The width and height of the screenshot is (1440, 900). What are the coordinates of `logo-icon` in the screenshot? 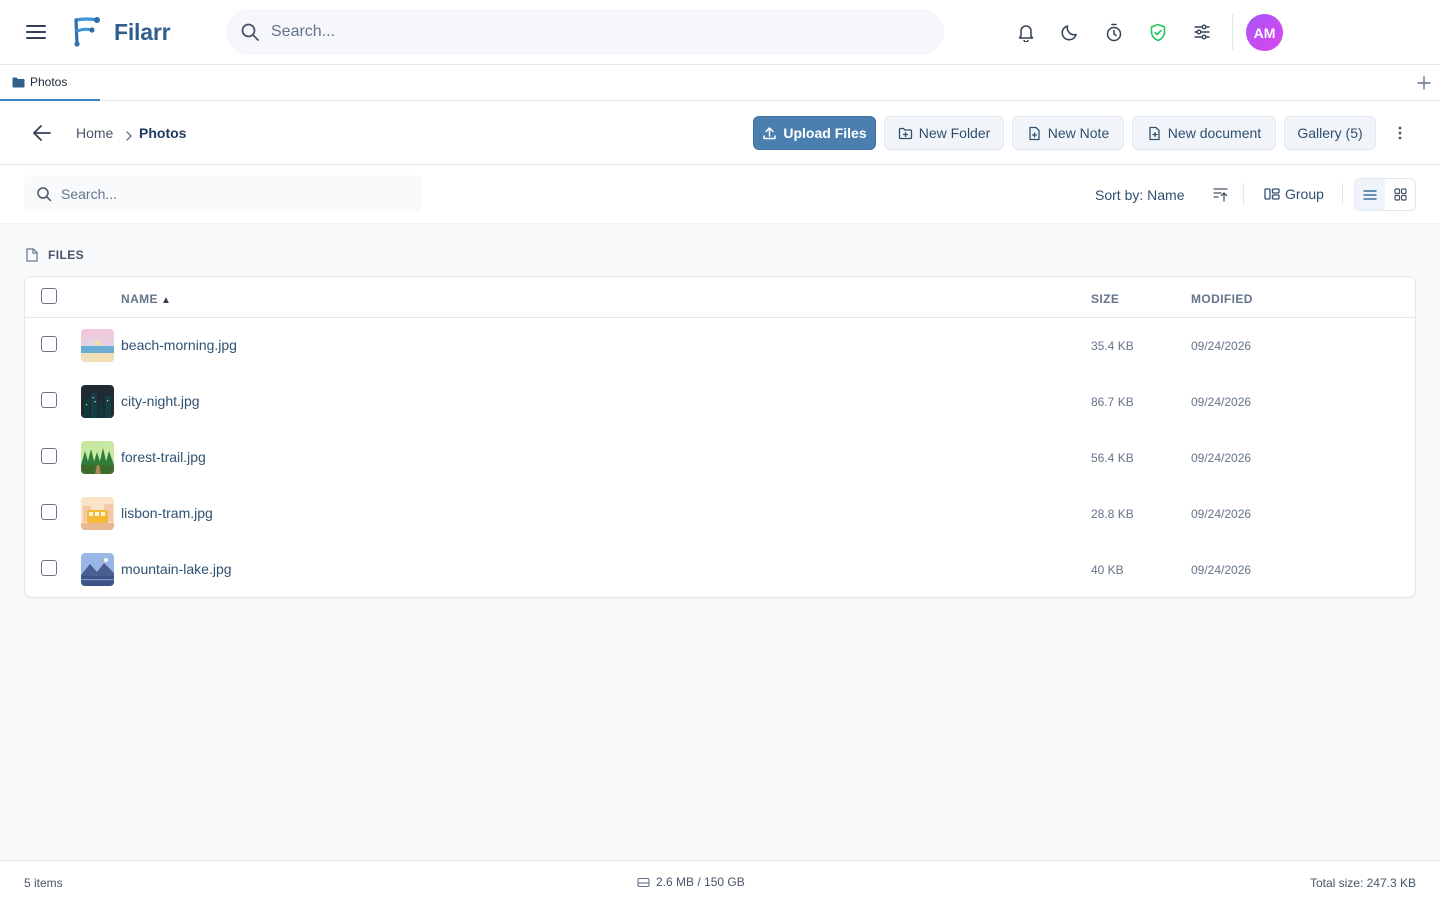 It's located at (86, 32).